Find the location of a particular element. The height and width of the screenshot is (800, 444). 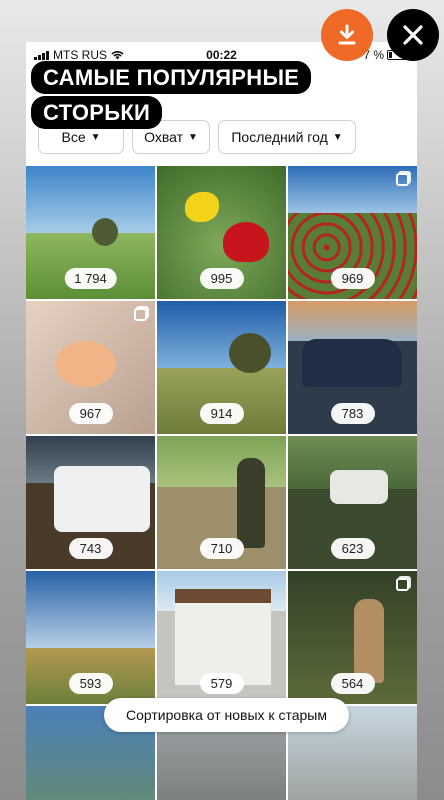

filter-all-label: Все is located at coordinates (73, 137).